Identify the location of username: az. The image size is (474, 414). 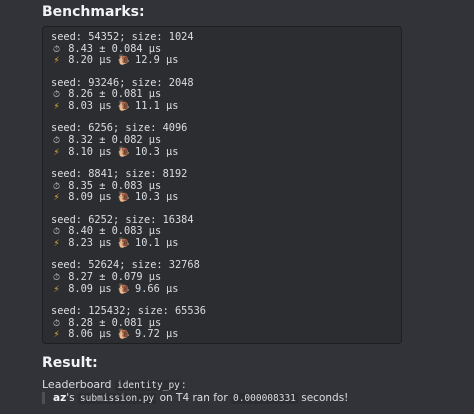
(59, 398).